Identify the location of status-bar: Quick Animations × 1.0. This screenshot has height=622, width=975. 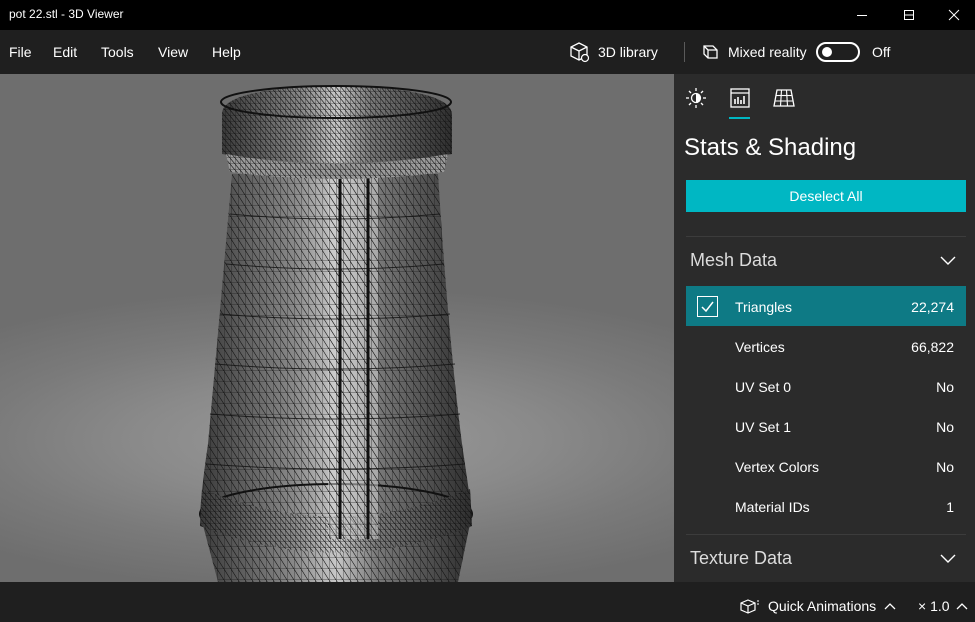
(487, 602).